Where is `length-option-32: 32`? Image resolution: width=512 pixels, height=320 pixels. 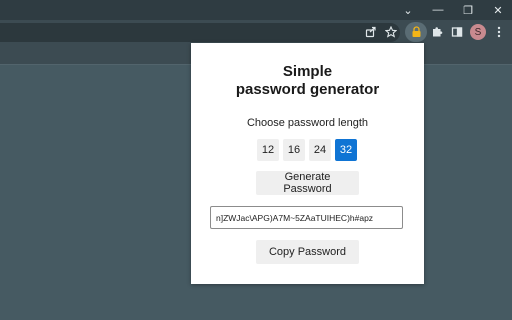 length-option-32: 32 is located at coordinates (346, 150).